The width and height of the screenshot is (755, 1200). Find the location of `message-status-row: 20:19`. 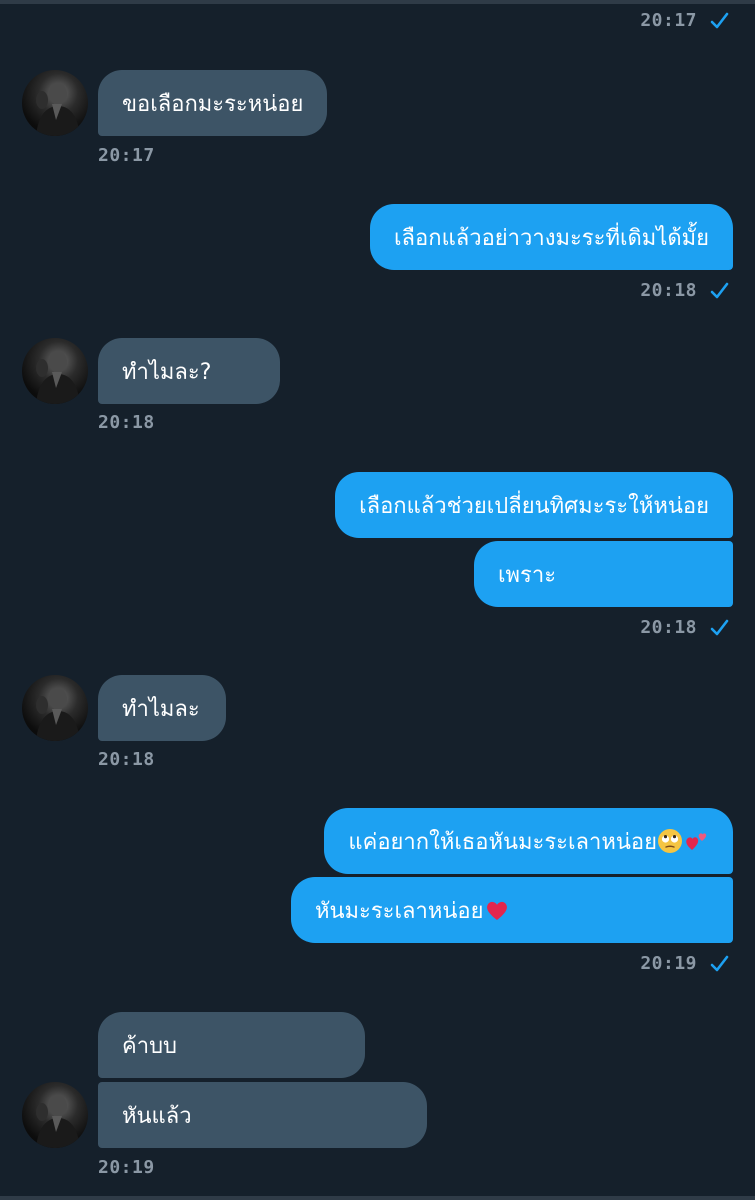

message-status-row: 20:19 is located at coordinates (684, 963).